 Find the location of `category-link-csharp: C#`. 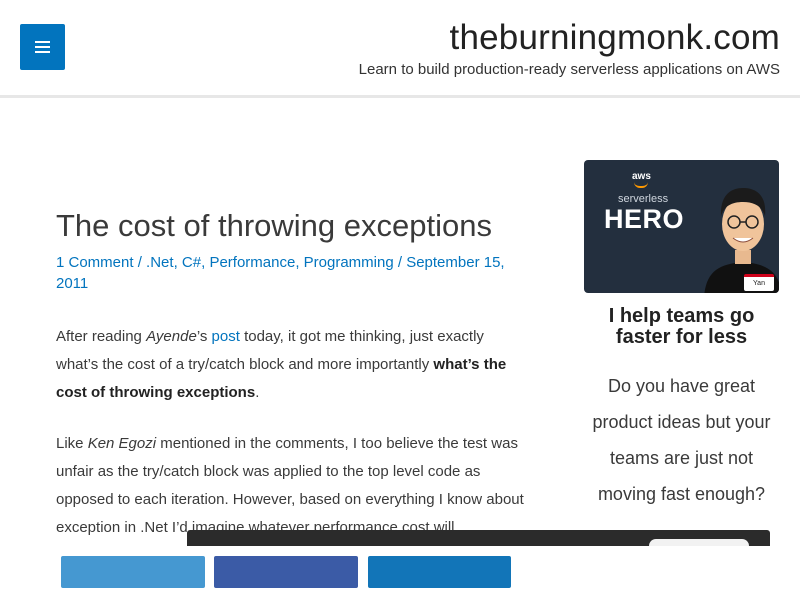

category-link-csharp: C# is located at coordinates (191, 262).